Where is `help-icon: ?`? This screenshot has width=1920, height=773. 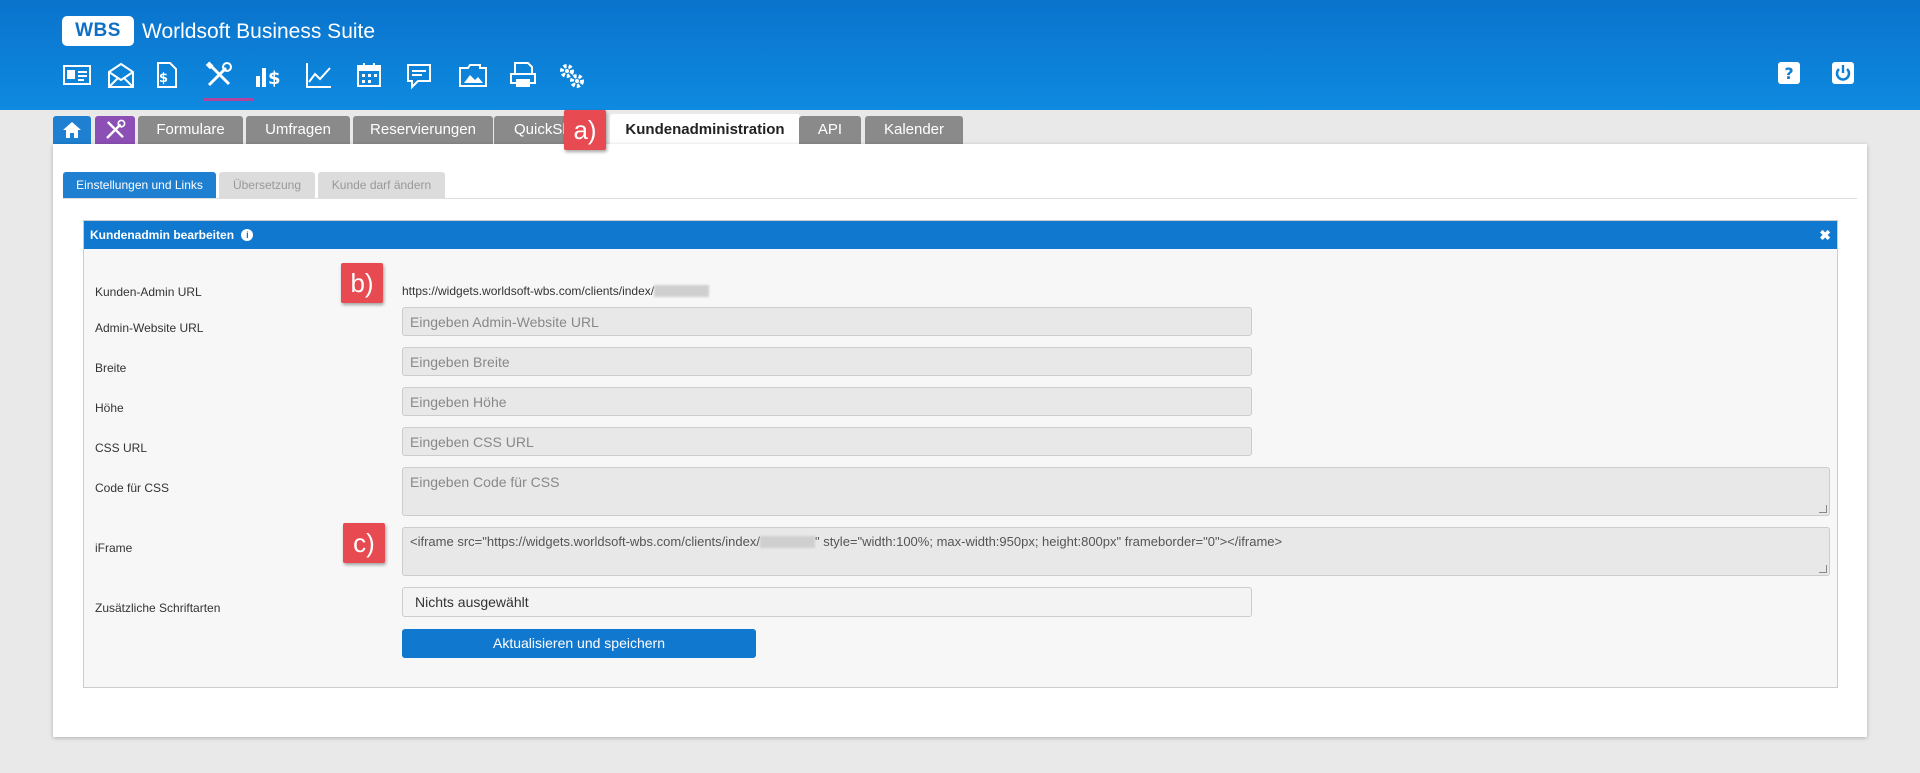 help-icon: ? is located at coordinates (1789, 73).